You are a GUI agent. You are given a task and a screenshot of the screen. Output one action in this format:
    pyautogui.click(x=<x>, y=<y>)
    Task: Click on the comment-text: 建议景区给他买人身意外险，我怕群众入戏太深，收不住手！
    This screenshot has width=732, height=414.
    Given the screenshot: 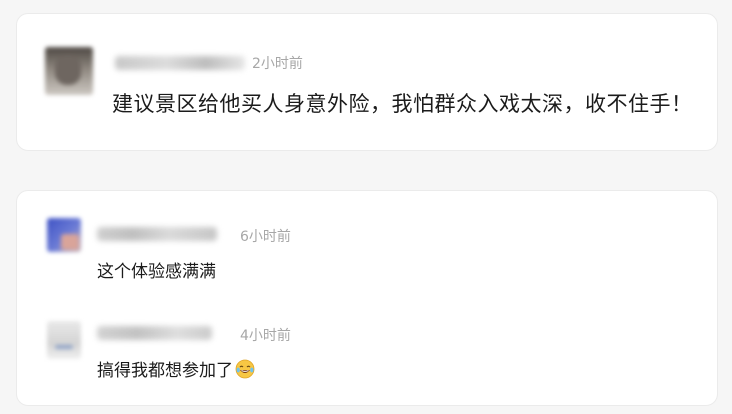 What is the action you would take?
    pyautogui.click(x=402, y=104)
    